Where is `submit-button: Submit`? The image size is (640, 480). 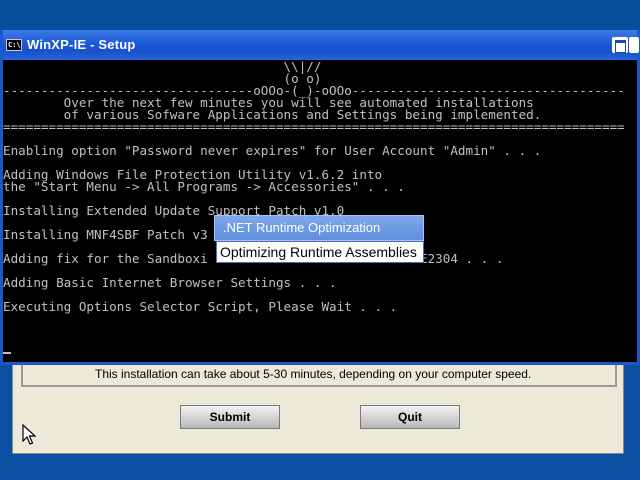 submit-button: Submit is located at coordinates (230, 417).